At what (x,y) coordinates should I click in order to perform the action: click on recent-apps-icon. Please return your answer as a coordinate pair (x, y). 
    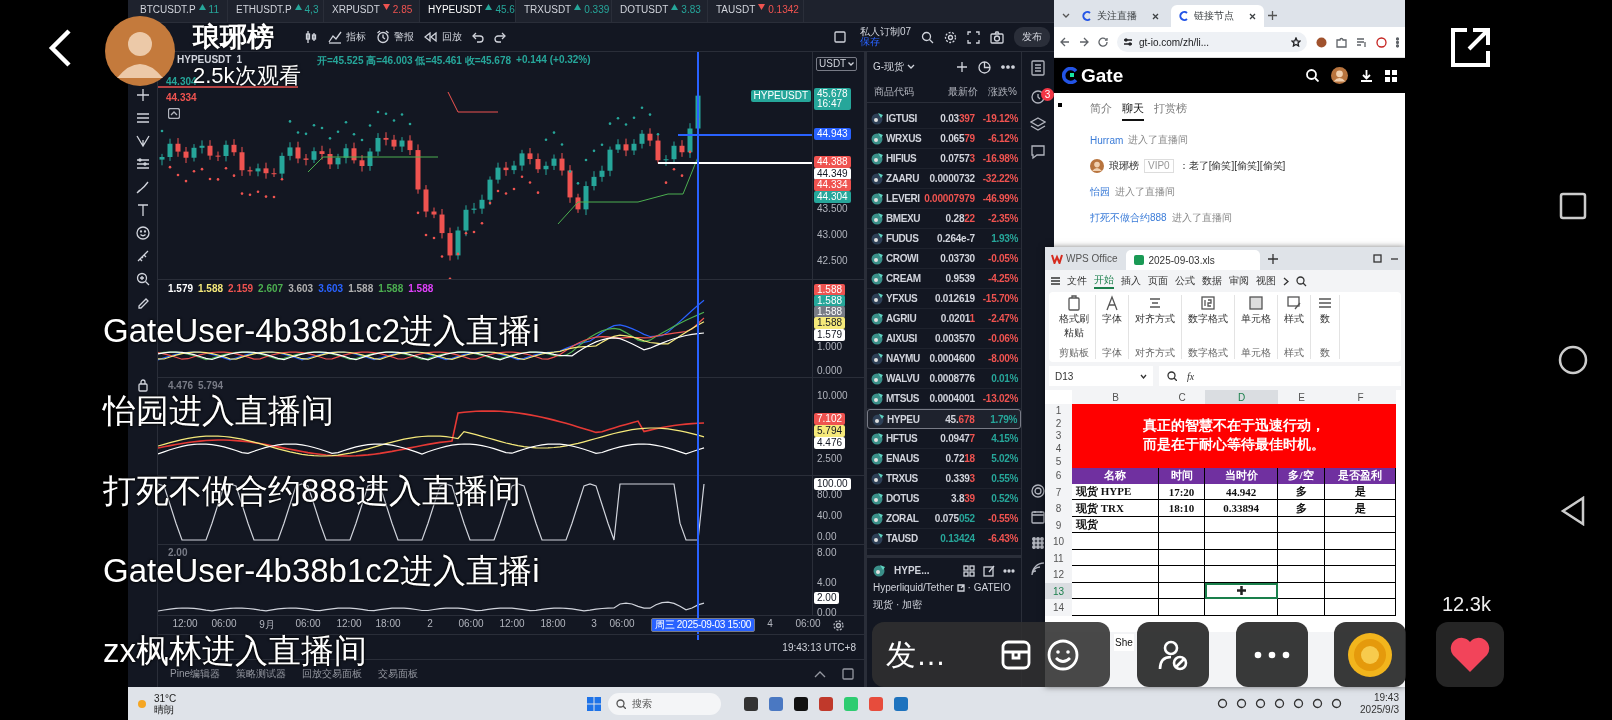
    Looking at the image, I should click on (1573, 206).